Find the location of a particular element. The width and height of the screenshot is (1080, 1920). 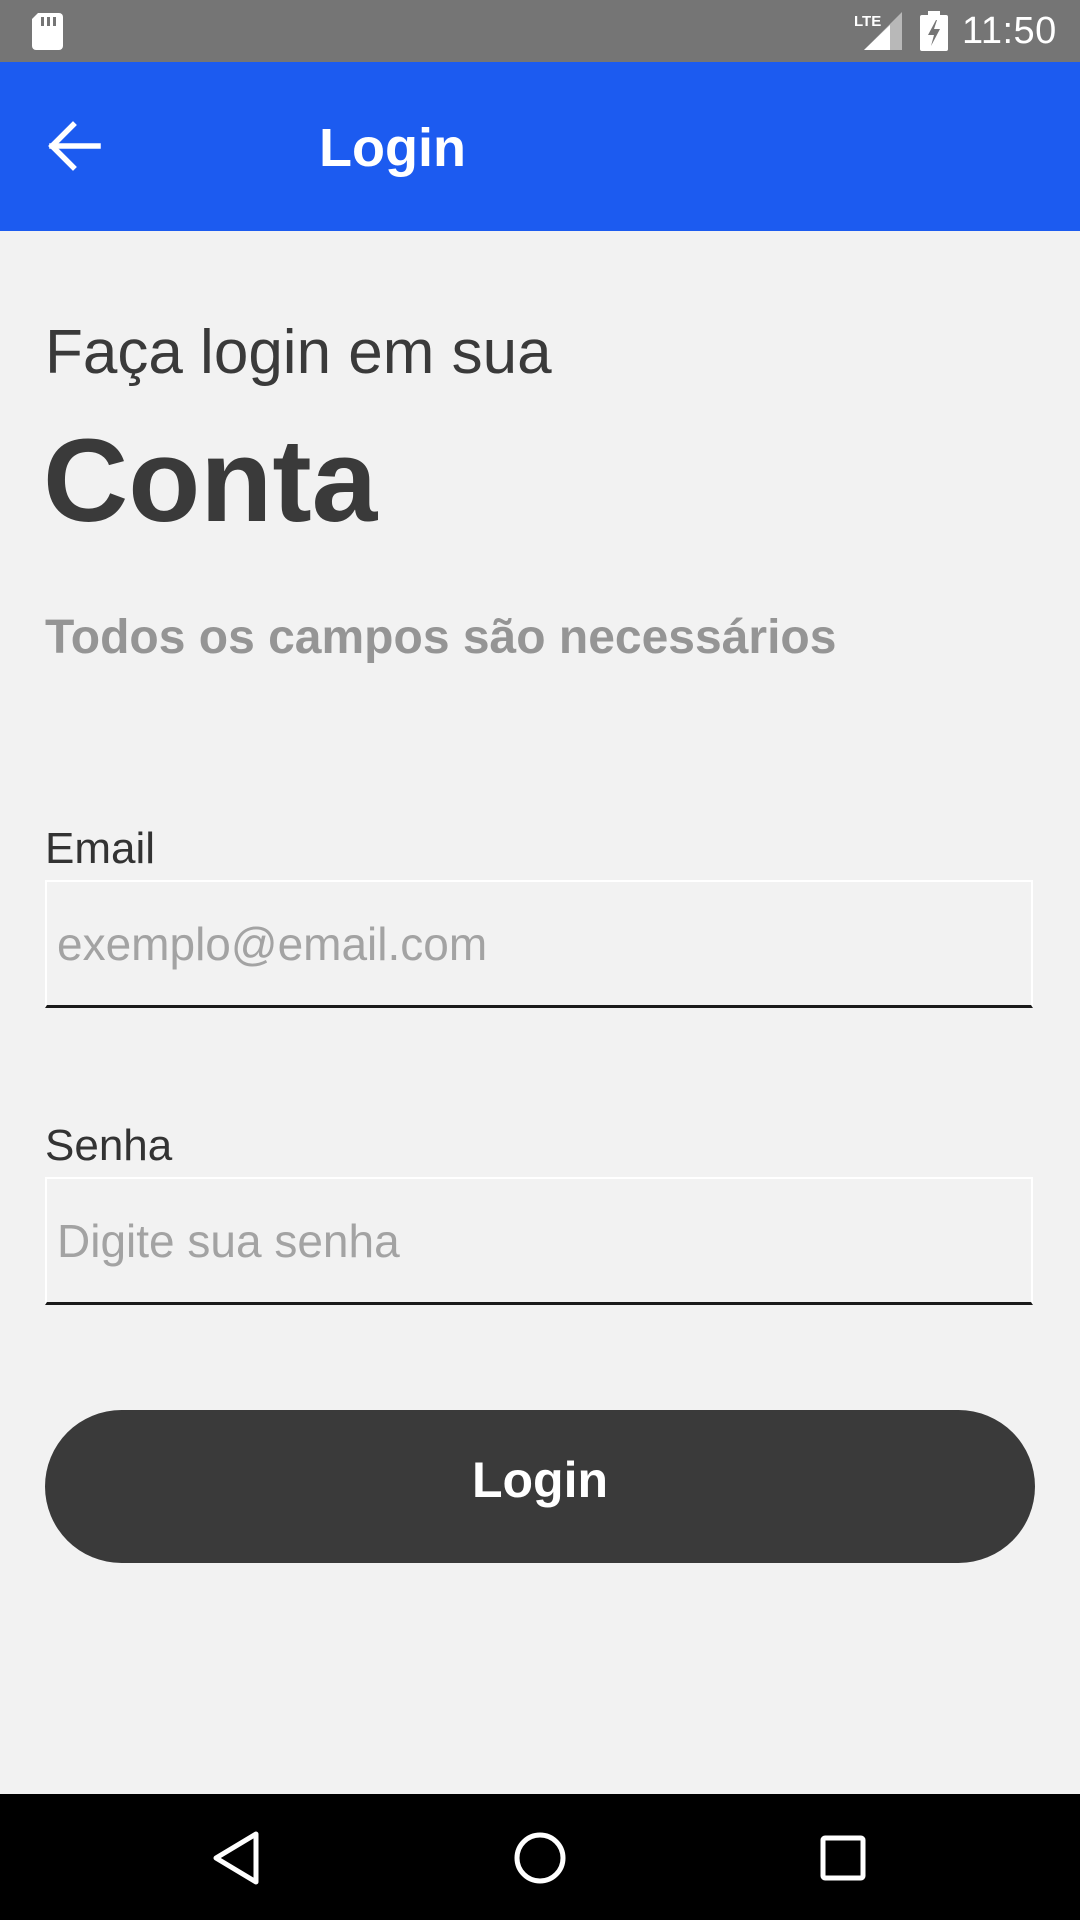

password-field is located at coordinates (539, 1241).